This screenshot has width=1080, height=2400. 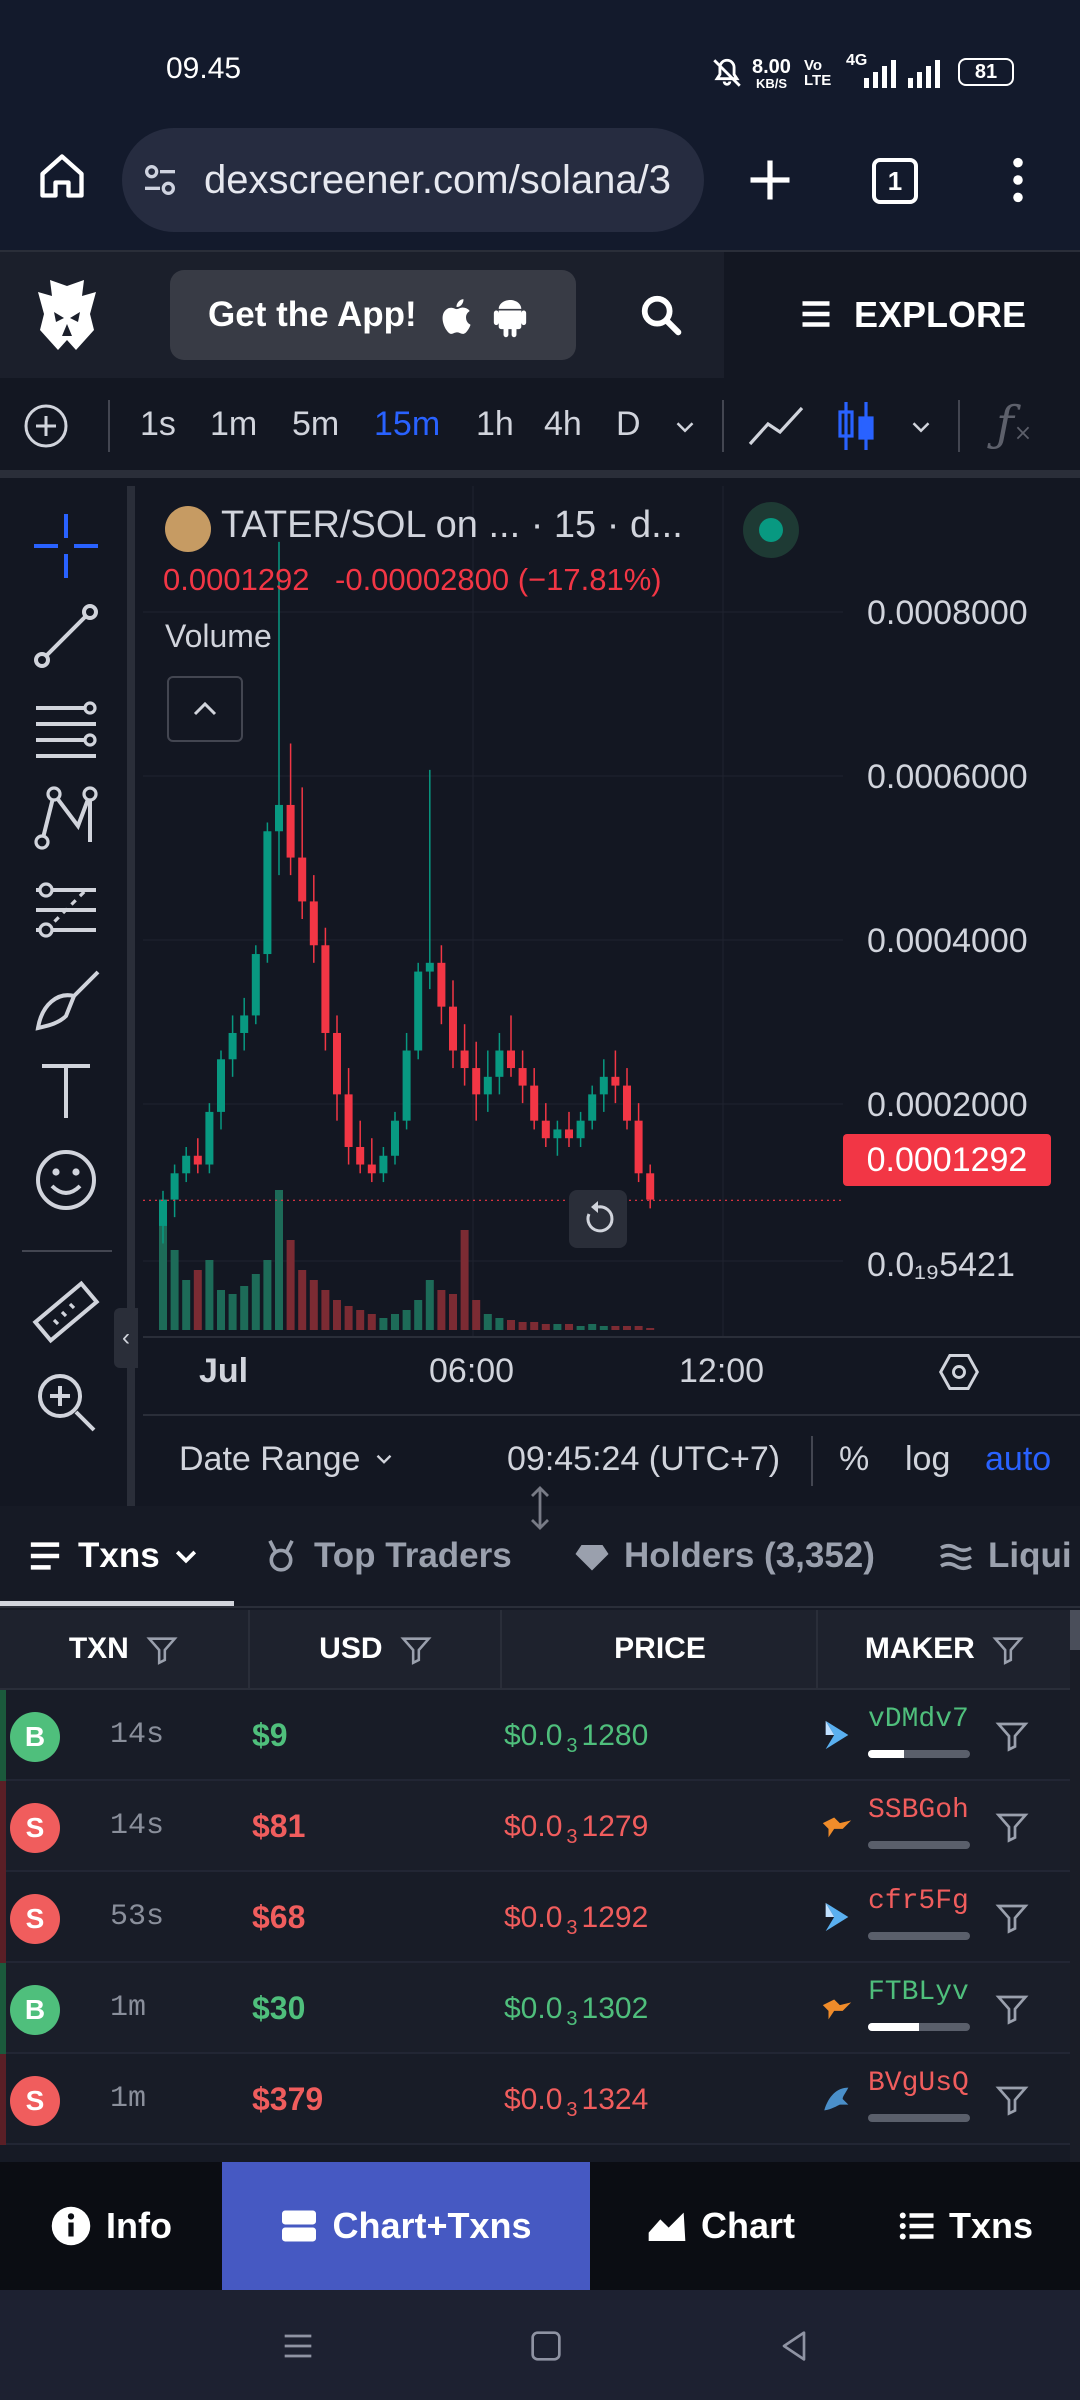 I want to click on url-field: dexscreener.com/solana/3, so click(x=413, y=180).